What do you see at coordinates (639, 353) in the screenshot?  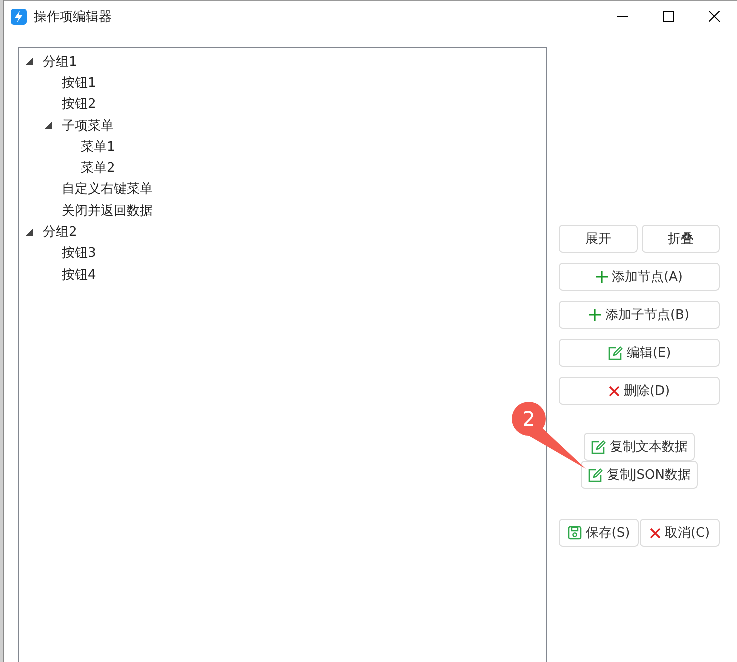 I see `action-button: 编辑(E)` at bounding box center [639, 353].